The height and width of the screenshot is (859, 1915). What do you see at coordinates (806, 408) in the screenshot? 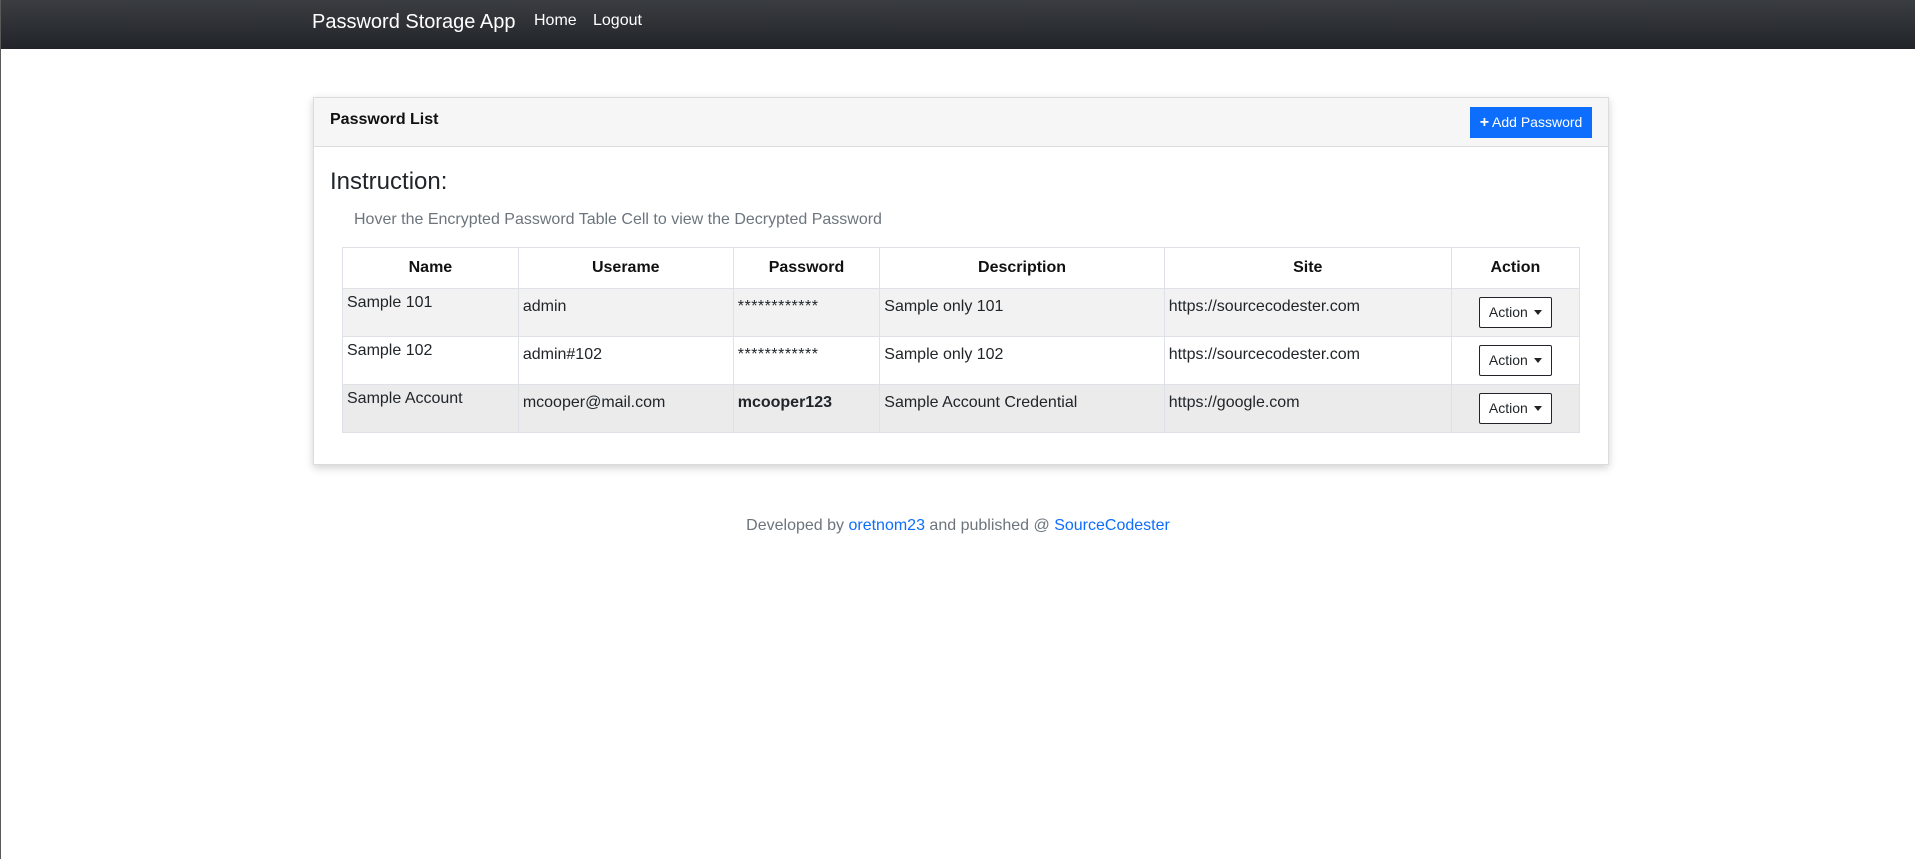
I see `cell-password: mcooper123` at bounding box center [806, 408].